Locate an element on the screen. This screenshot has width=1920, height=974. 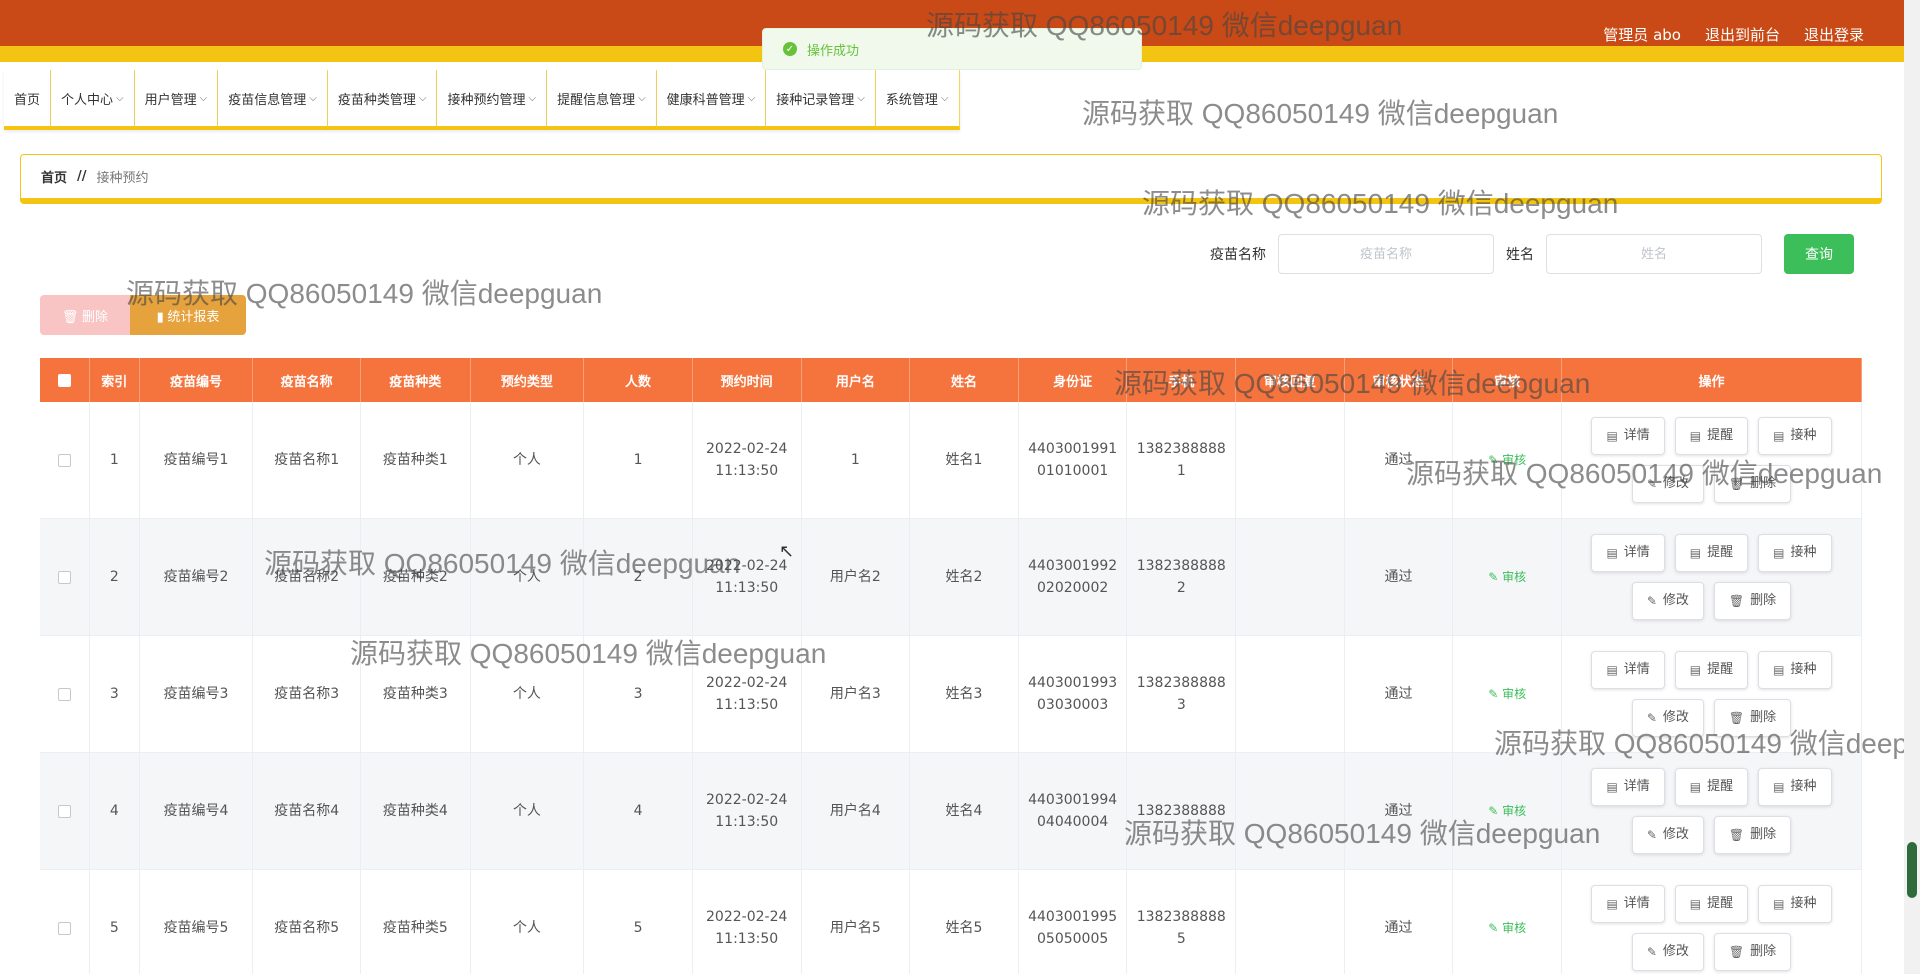
success-toast: ✓ 操作成功 is located at coordinates (952, 49).